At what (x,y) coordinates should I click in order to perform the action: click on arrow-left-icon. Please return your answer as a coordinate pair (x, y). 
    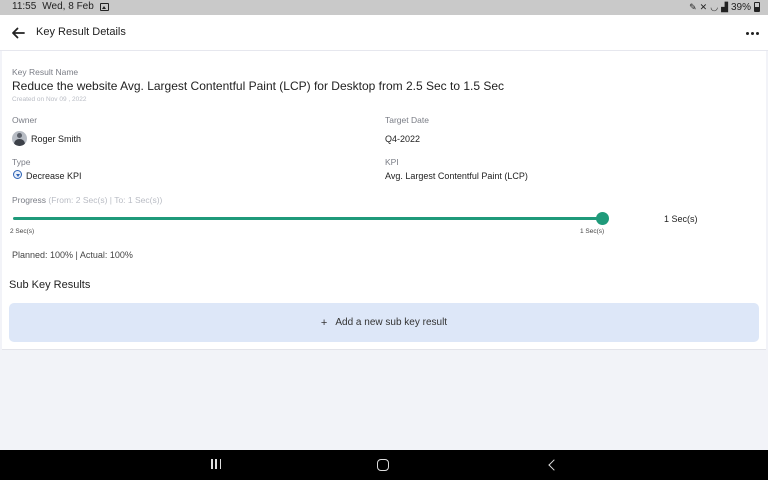
    Looking at the image, I should click on (18, 33).